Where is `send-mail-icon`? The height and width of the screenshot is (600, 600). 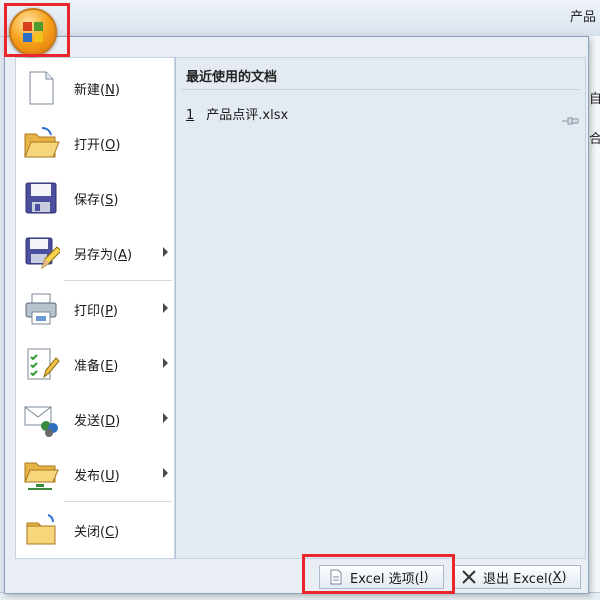
send-mail-icon is located at coordinates (41, 419).